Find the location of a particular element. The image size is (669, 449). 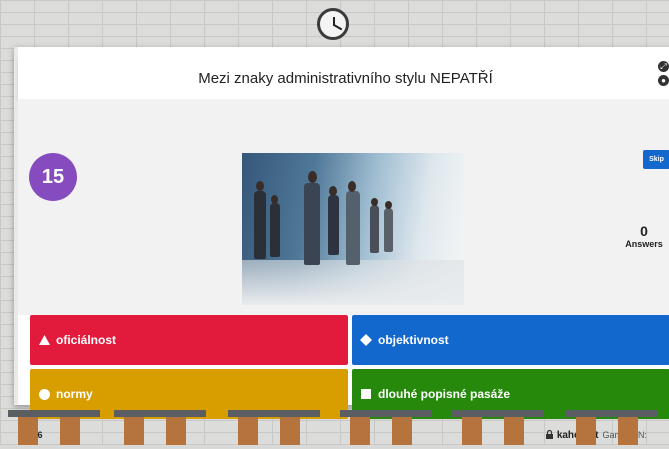

answers-counter: 0 Answers is located at coordinates (643, 236).